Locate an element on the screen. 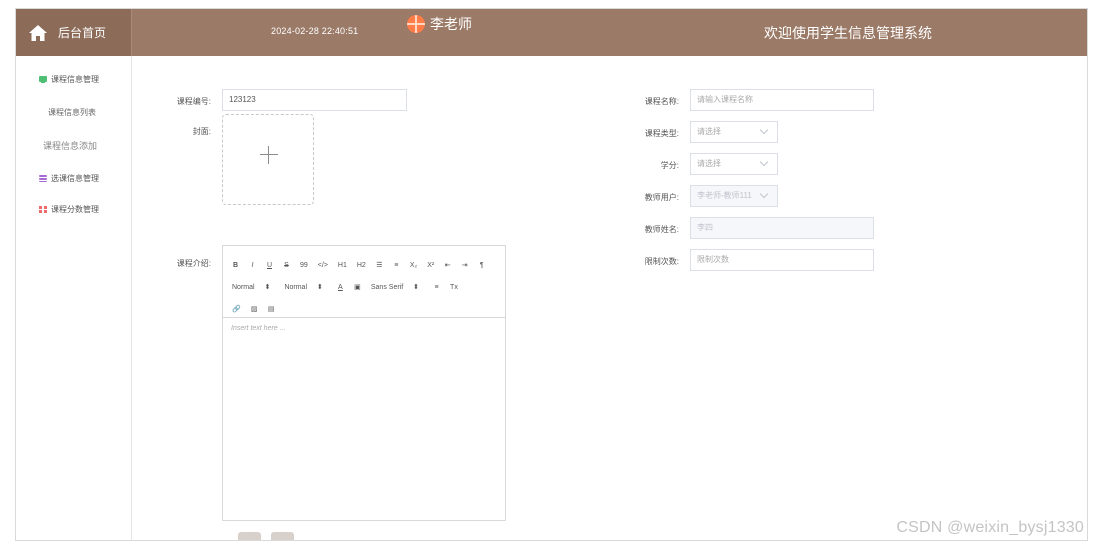 This screenshot has width=1104, height=549. limit-count-input: 限制次数 is located at coordinates (782, 260).